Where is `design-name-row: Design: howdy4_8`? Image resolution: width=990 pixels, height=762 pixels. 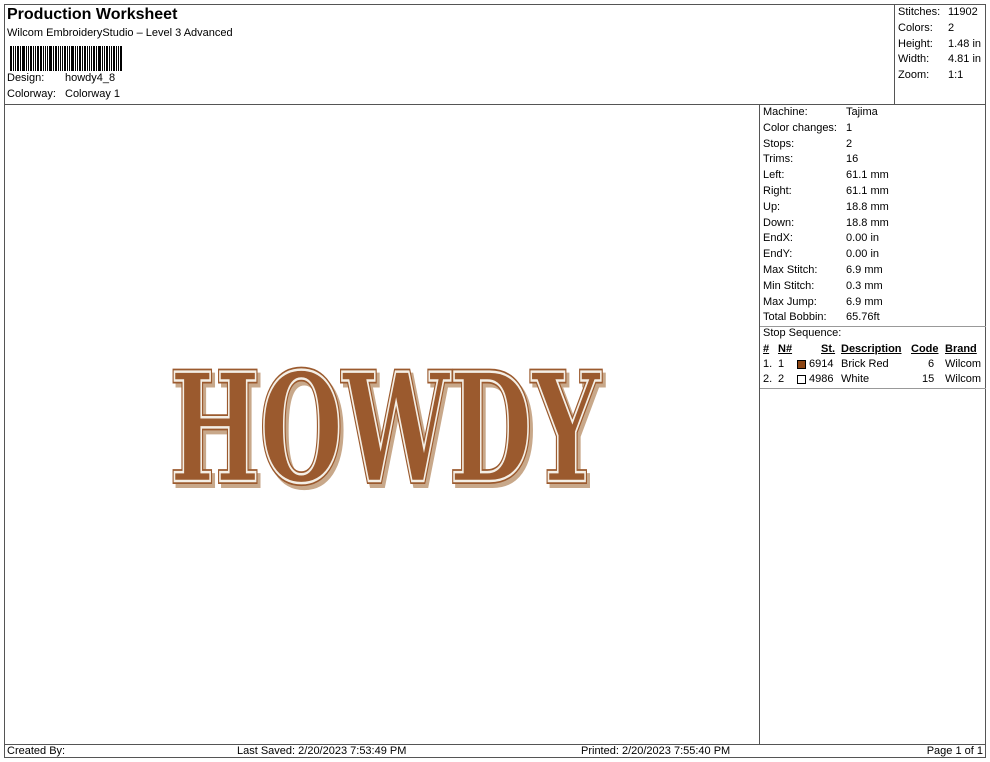
design-name-row: Design: howdy4_8 is located at coordinates (61, 78).